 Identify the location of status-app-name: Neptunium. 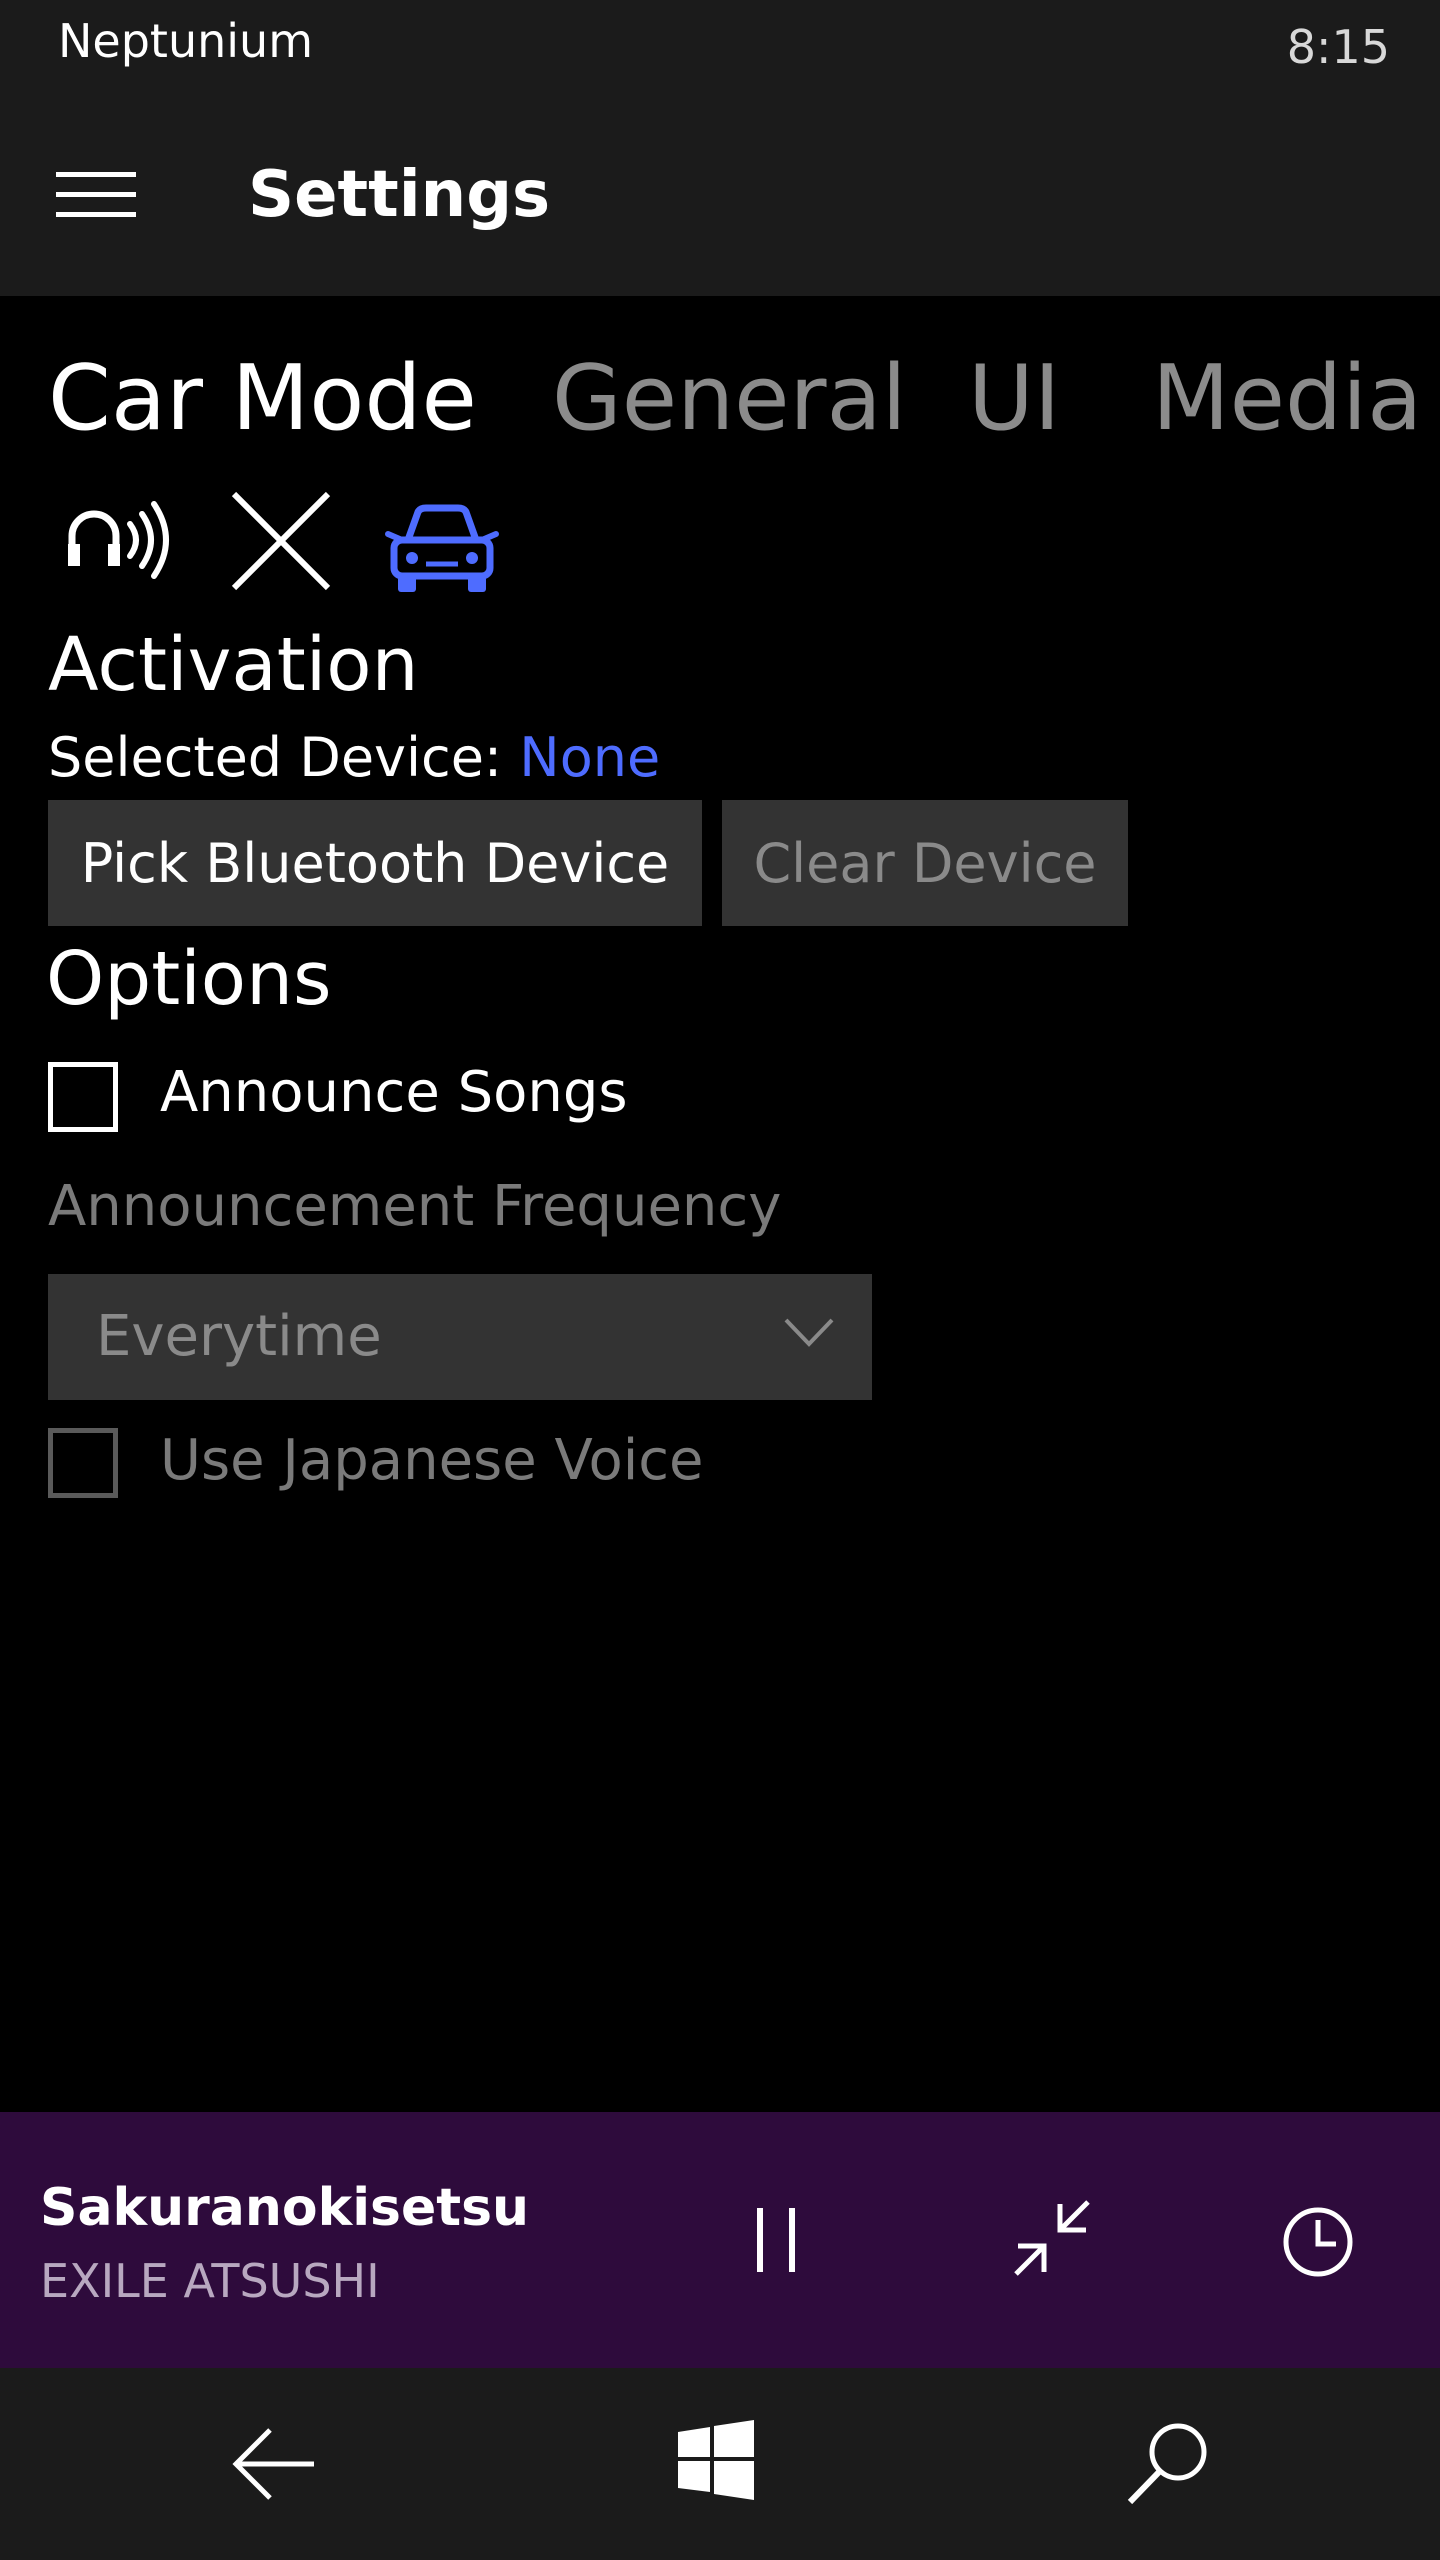
(185, 41).